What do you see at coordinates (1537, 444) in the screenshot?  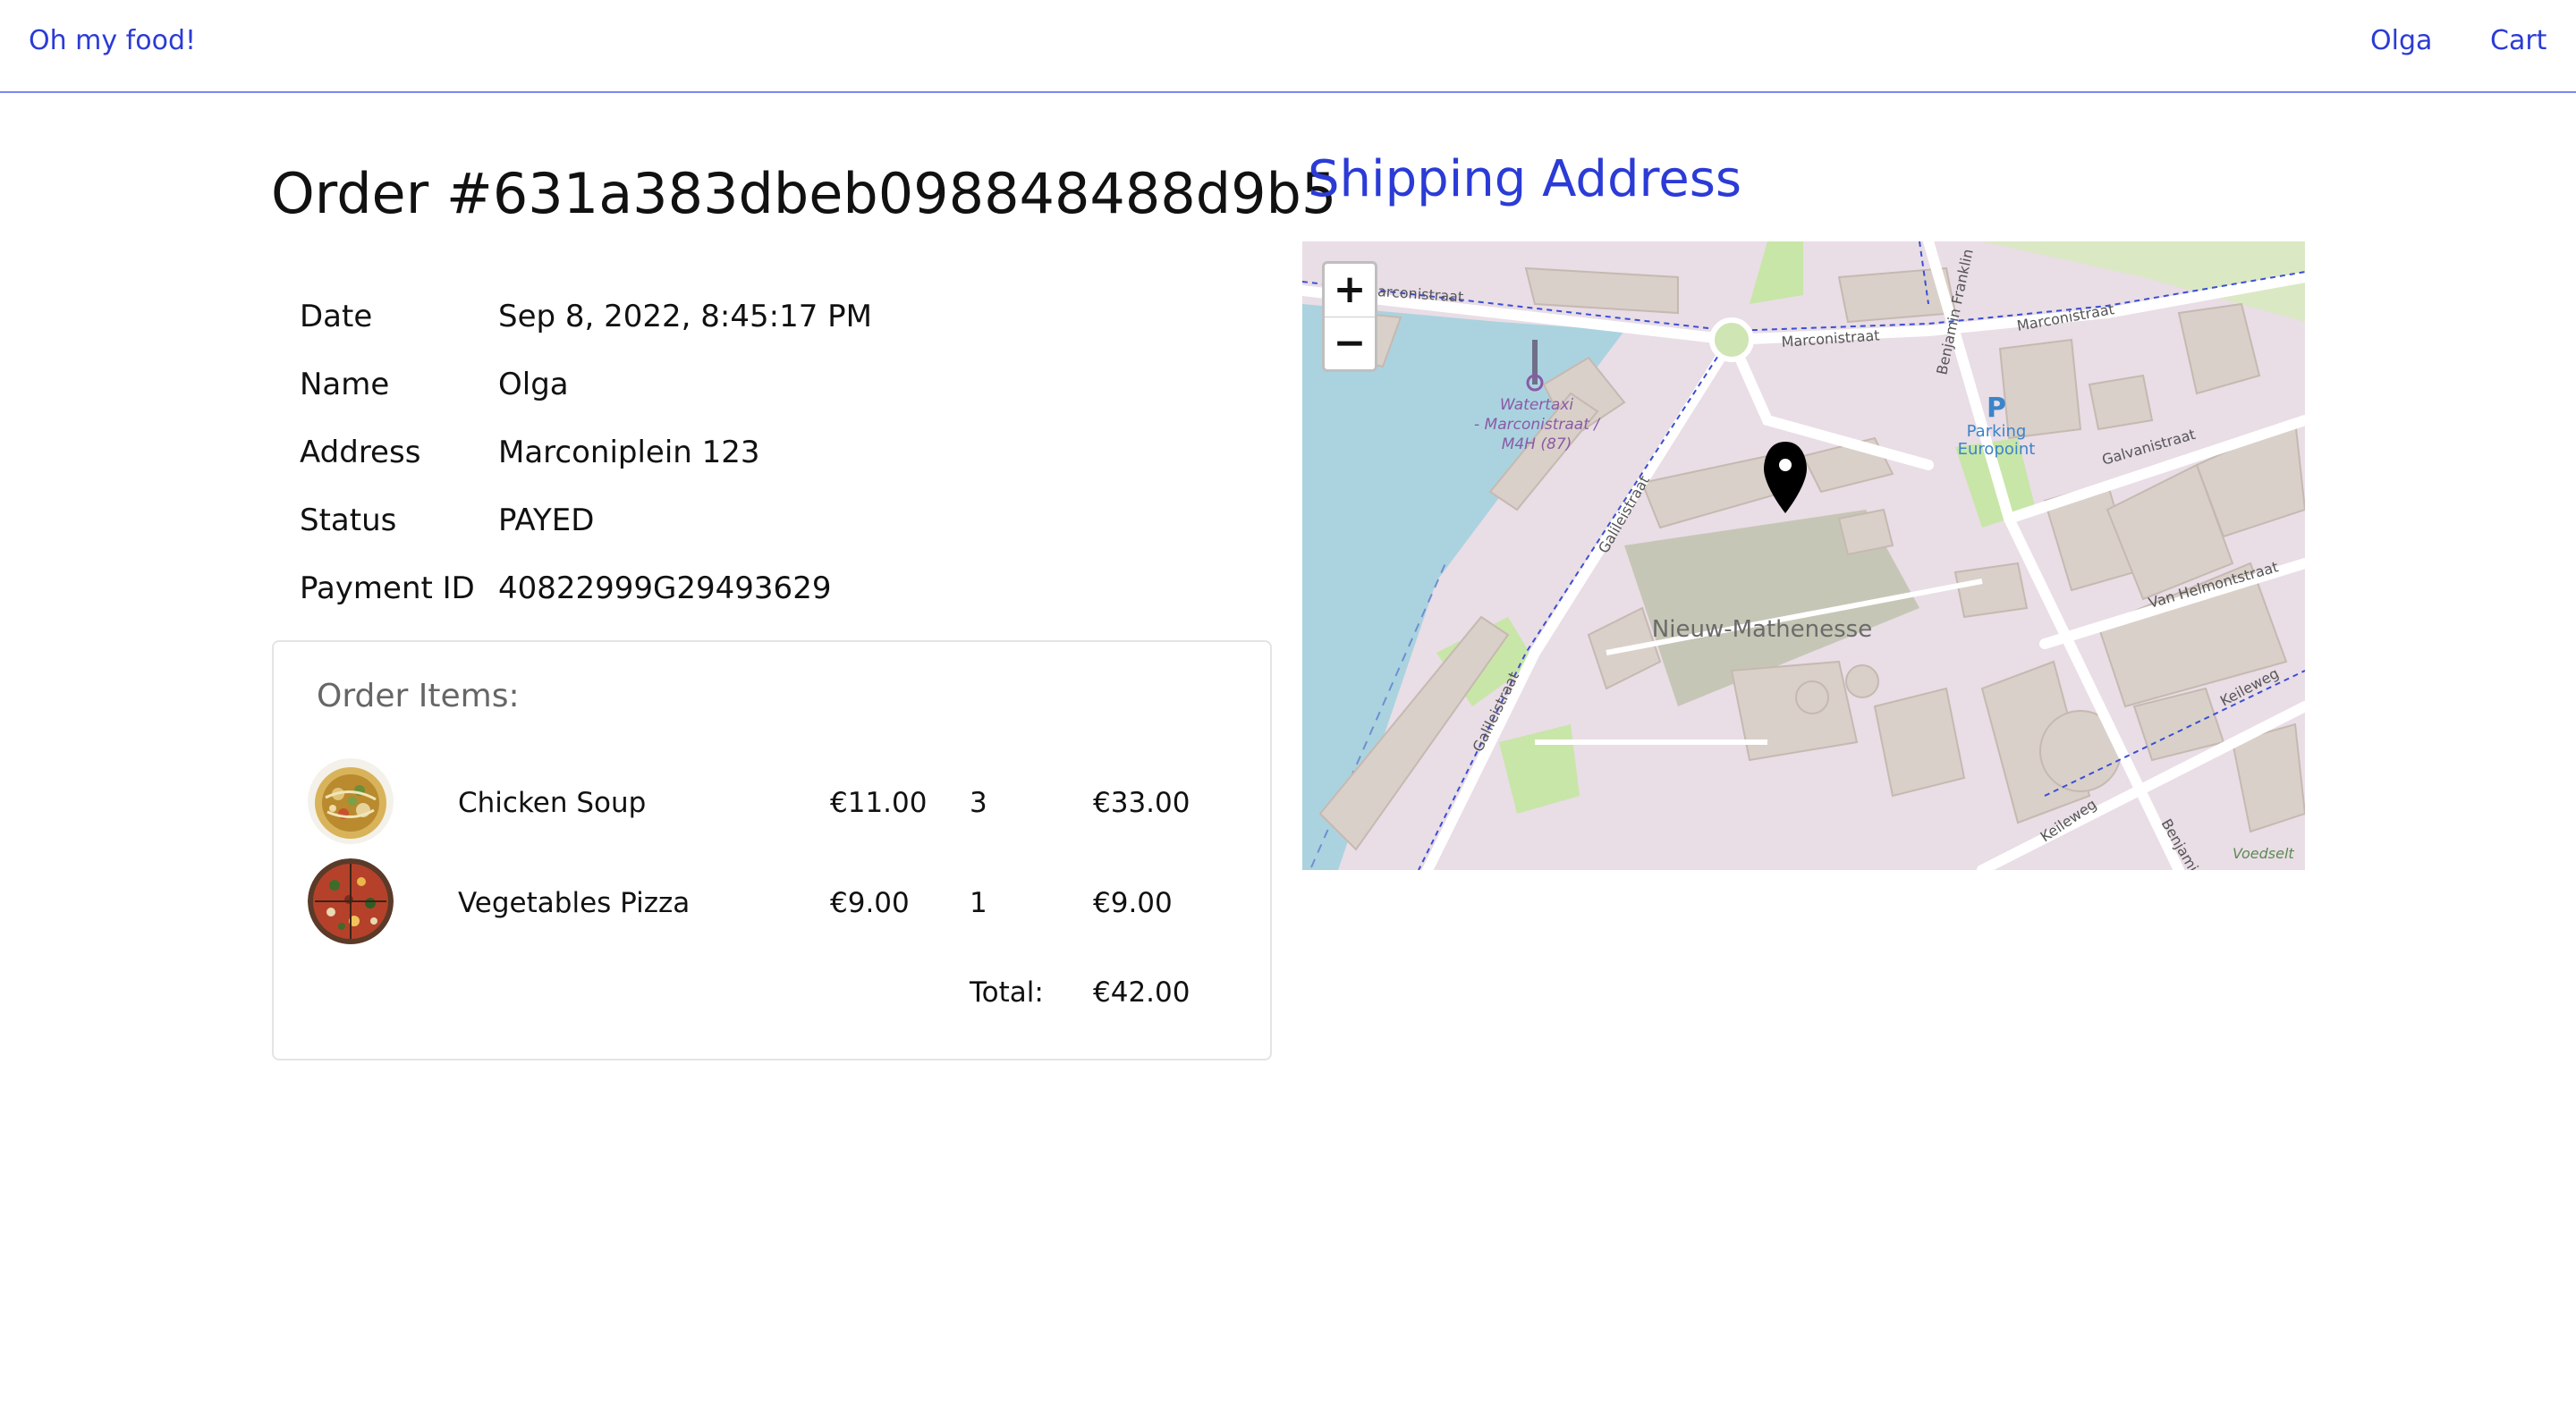 I see `map-poi-label: M4H (87)` at bounding box center [1537, 444].